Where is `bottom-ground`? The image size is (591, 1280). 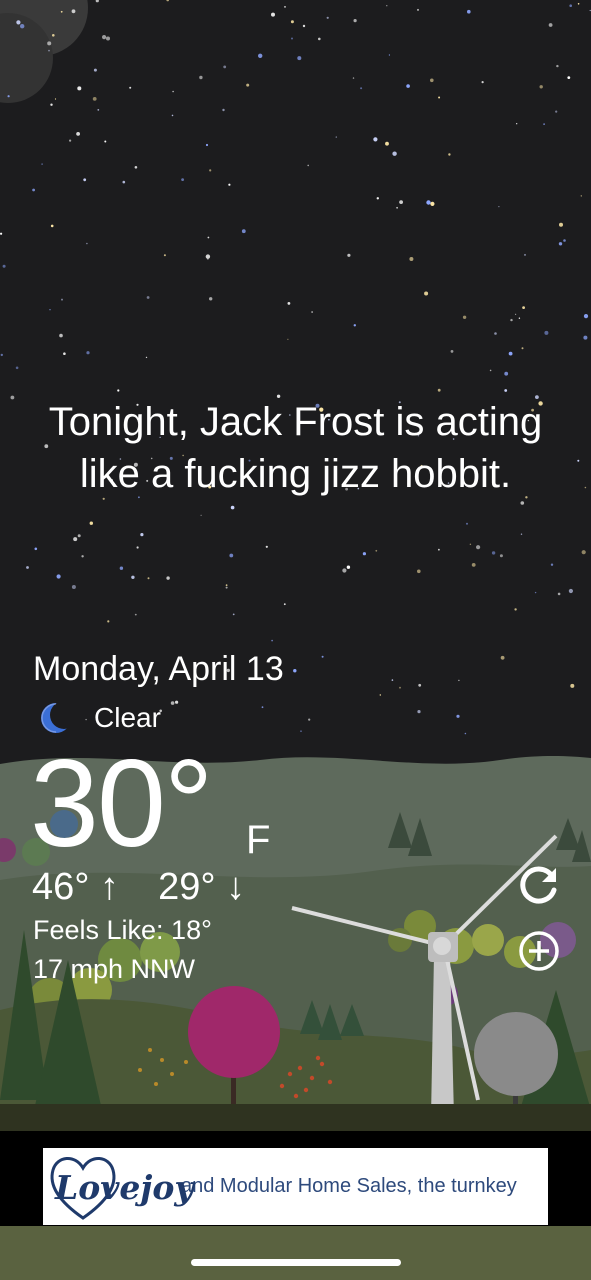
bottom-ground is located at coordinates (295, 1253).